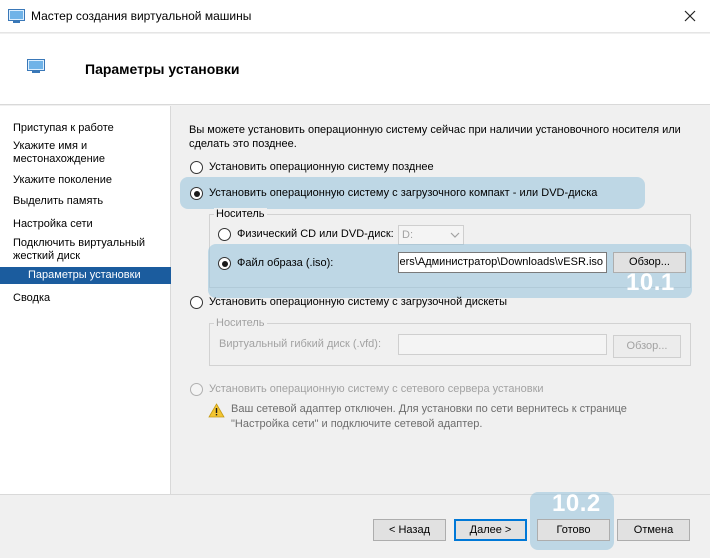 The image size is (710, 558). What do you see at coordinates (576, 503) in the screenshot?
I see `annotation-step-2: 10.2` at bounding box center [576, 503].